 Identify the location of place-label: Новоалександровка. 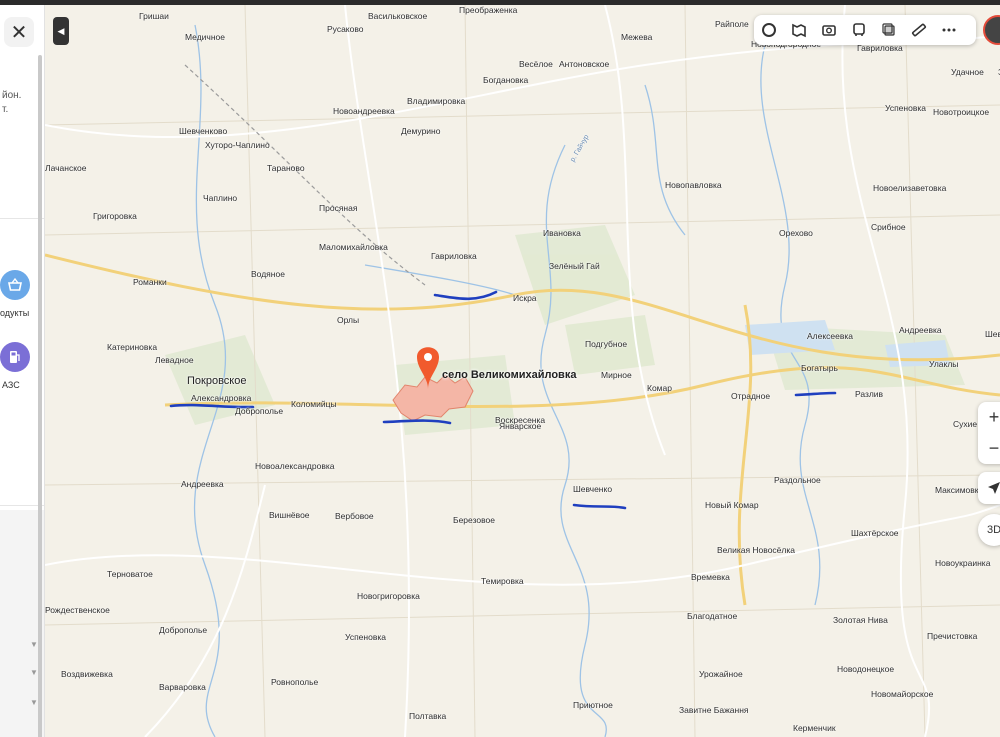
(295, 466).